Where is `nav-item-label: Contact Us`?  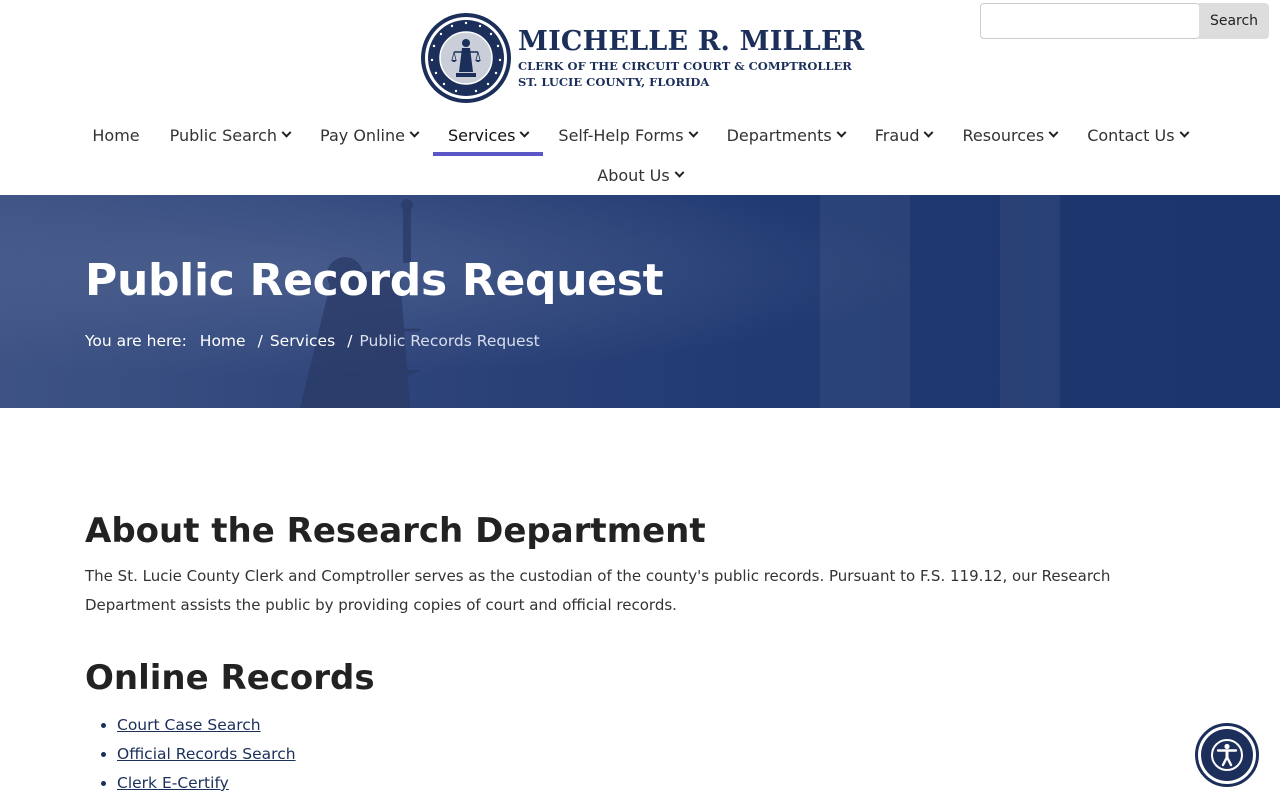 nav-item-label: Contact Us is located at coordinates (1131, 135).